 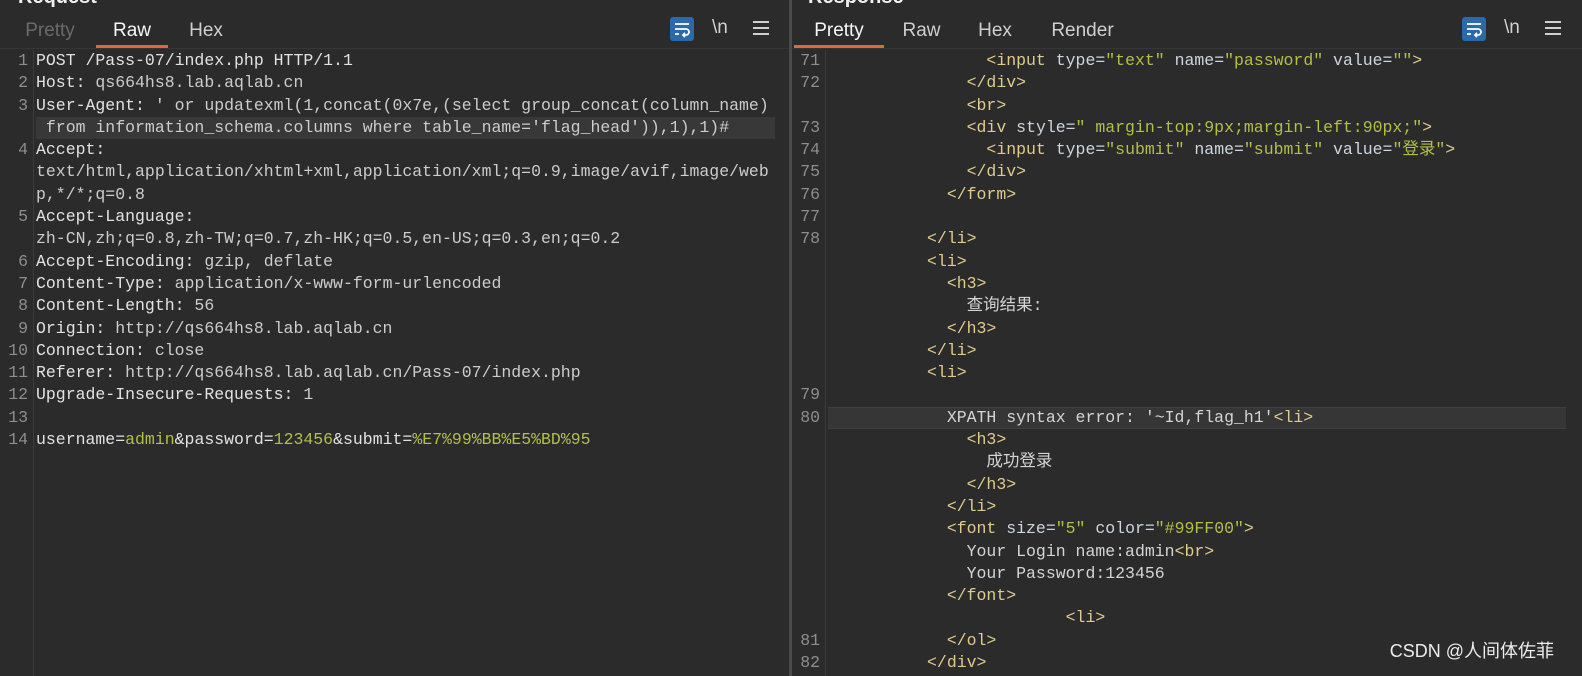 What do you see at coordinates (1419, 150) in the screenshot?
I see `code-token: "登录"` at bounding box center [1419, 150].